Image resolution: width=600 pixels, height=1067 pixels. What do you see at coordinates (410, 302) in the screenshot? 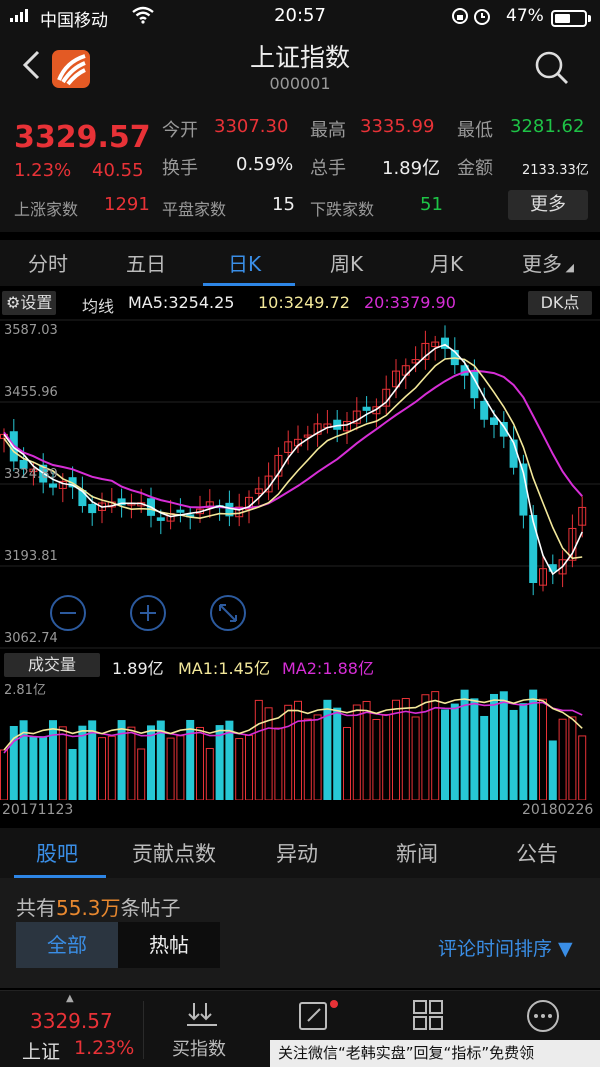
I see `ma20-value: 20:3379.90` at bounding box center [410, 302].